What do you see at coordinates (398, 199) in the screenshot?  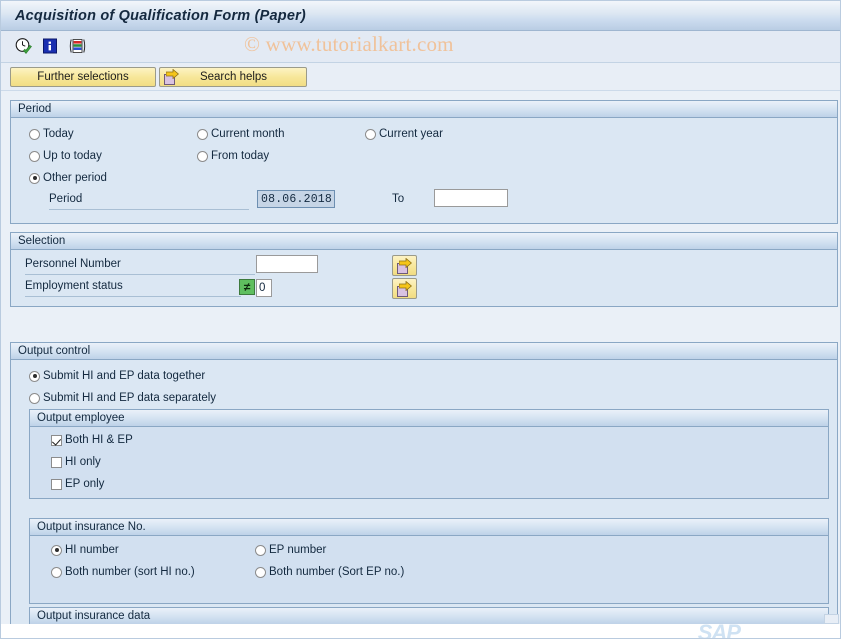 I see `period-to-label: To` at bounding box center [398, 199].